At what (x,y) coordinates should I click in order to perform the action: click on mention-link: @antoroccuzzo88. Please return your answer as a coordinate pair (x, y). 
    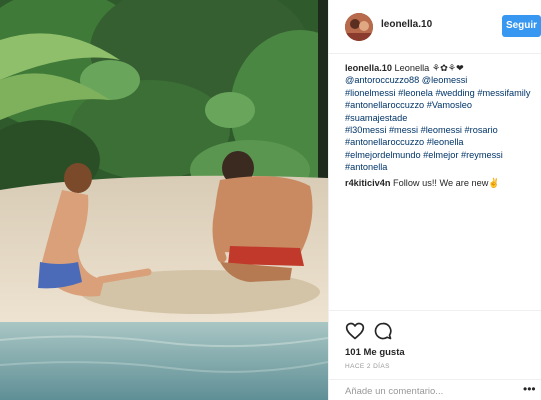
    Looking at the image, I should click on (382, 80).